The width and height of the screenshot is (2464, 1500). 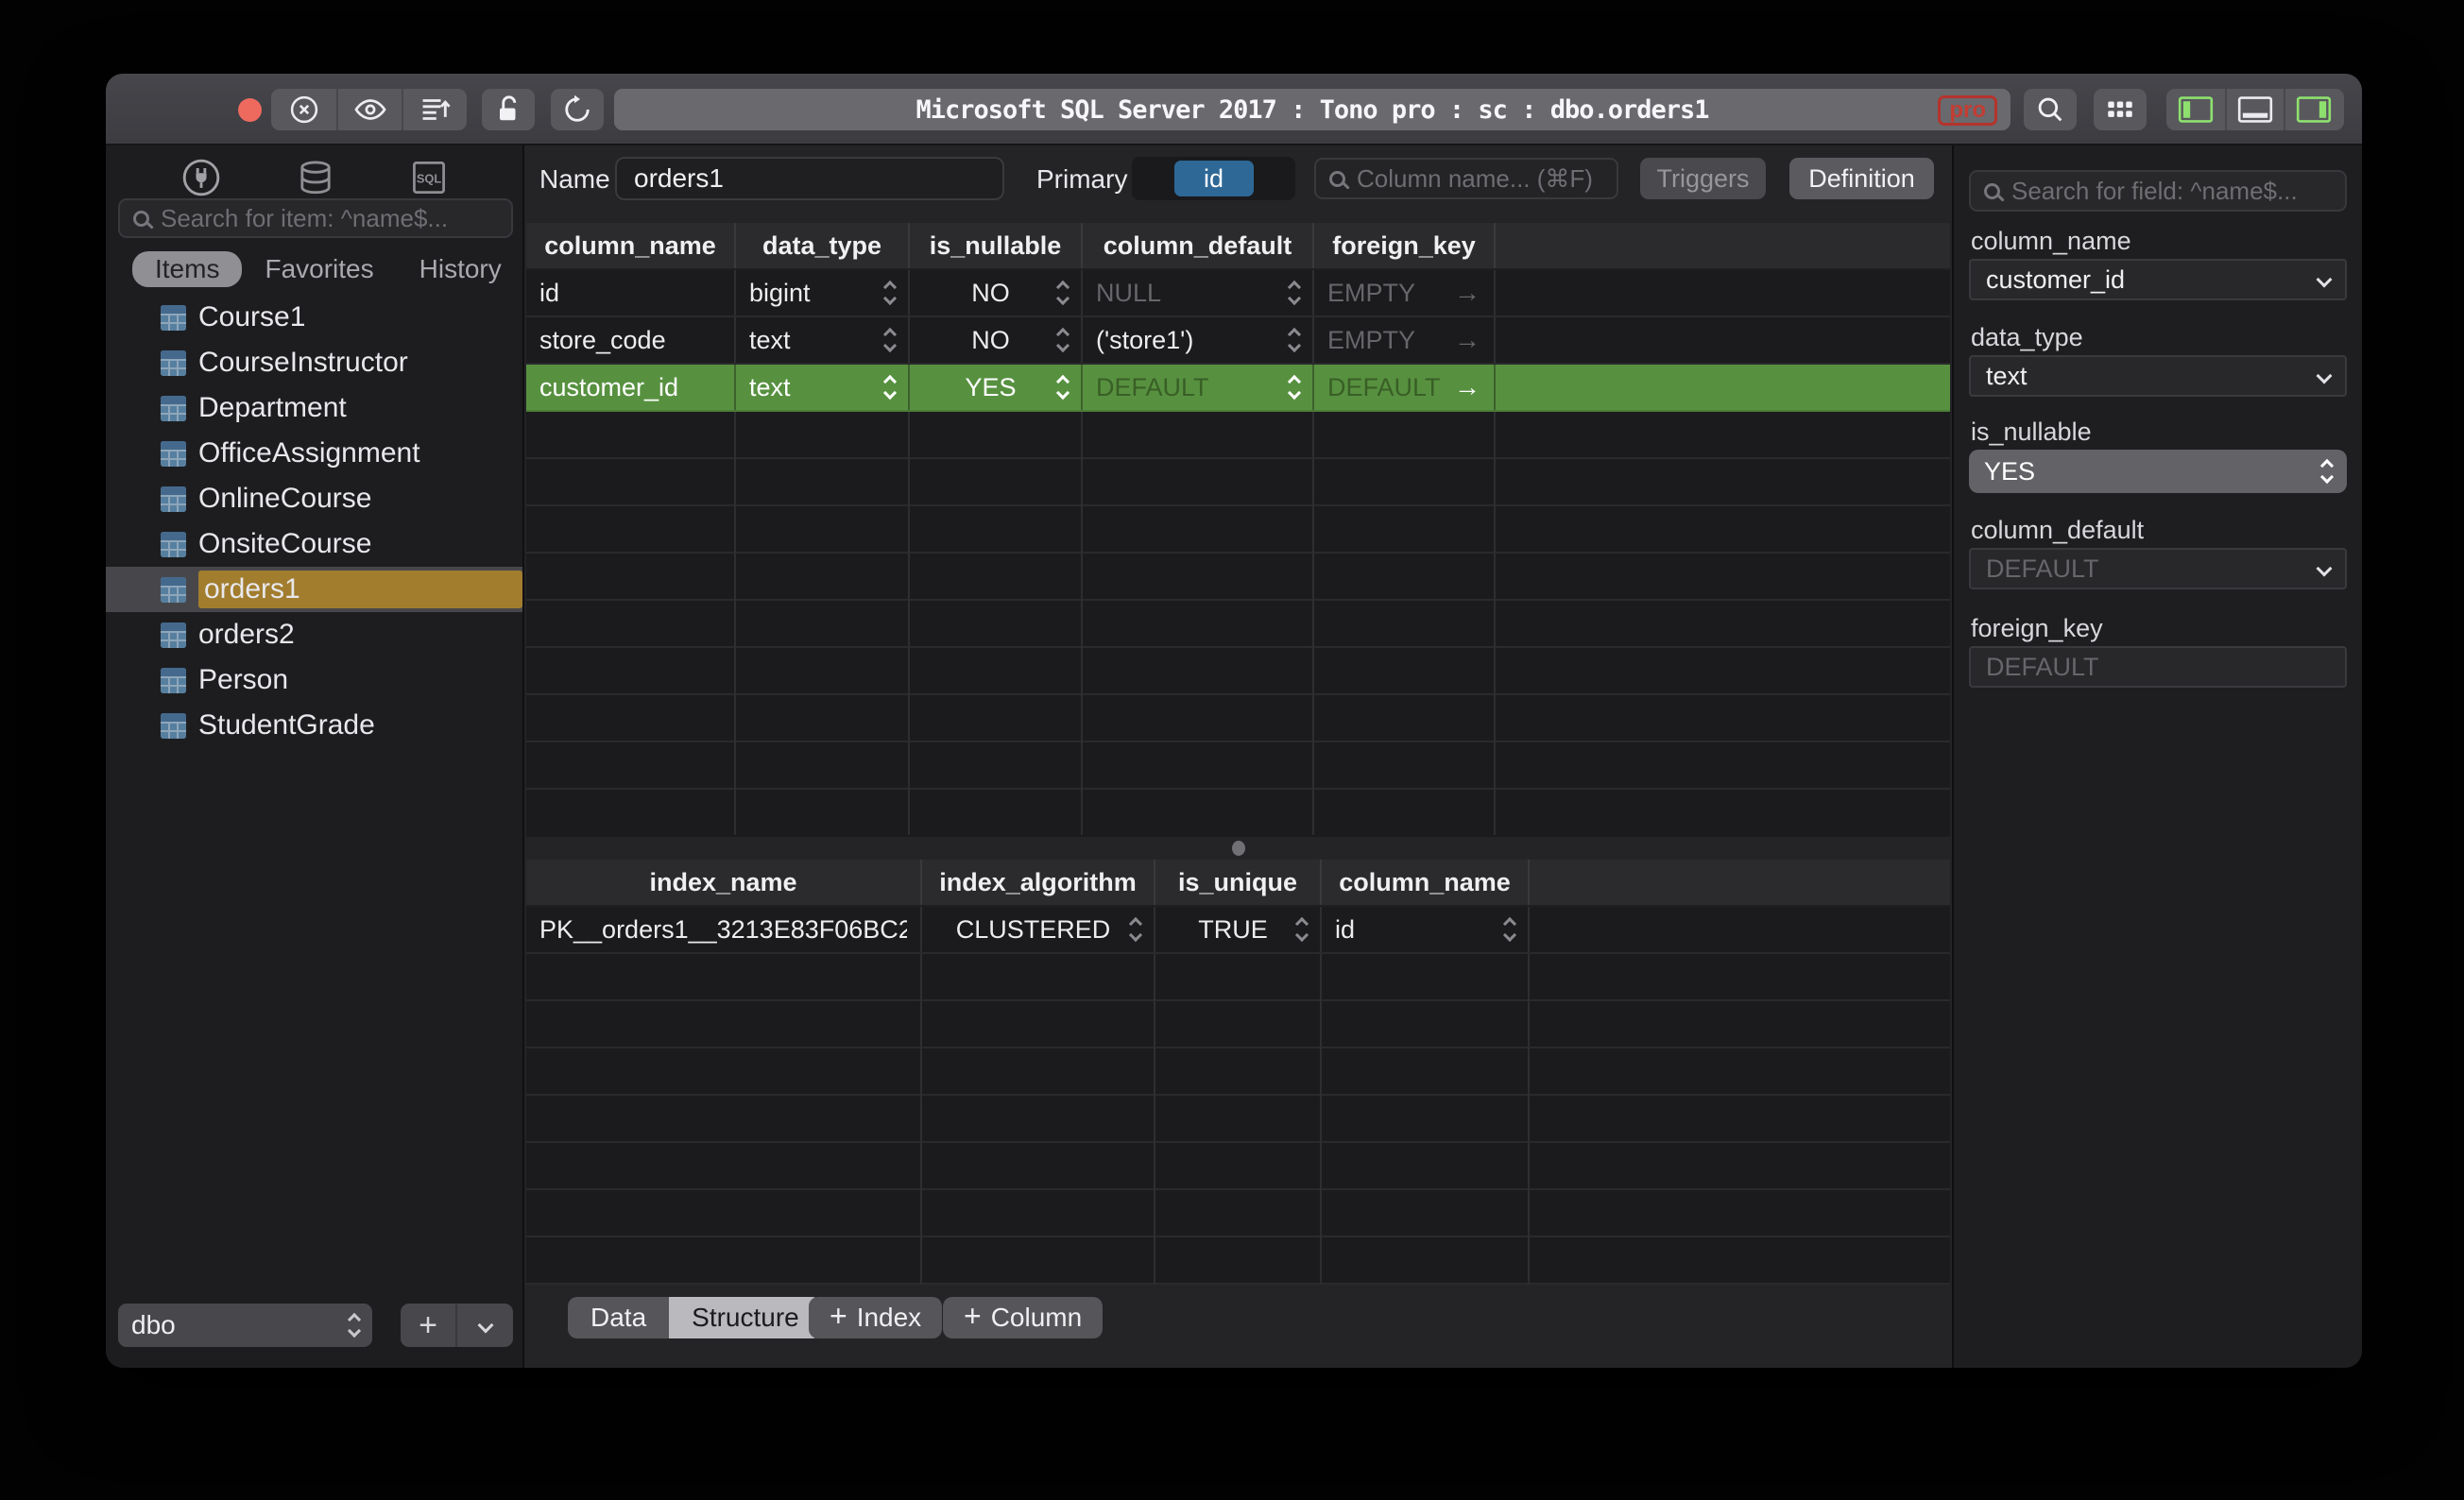 I want to click on cell-is-nullable: YES, so click(x=991, y=388).